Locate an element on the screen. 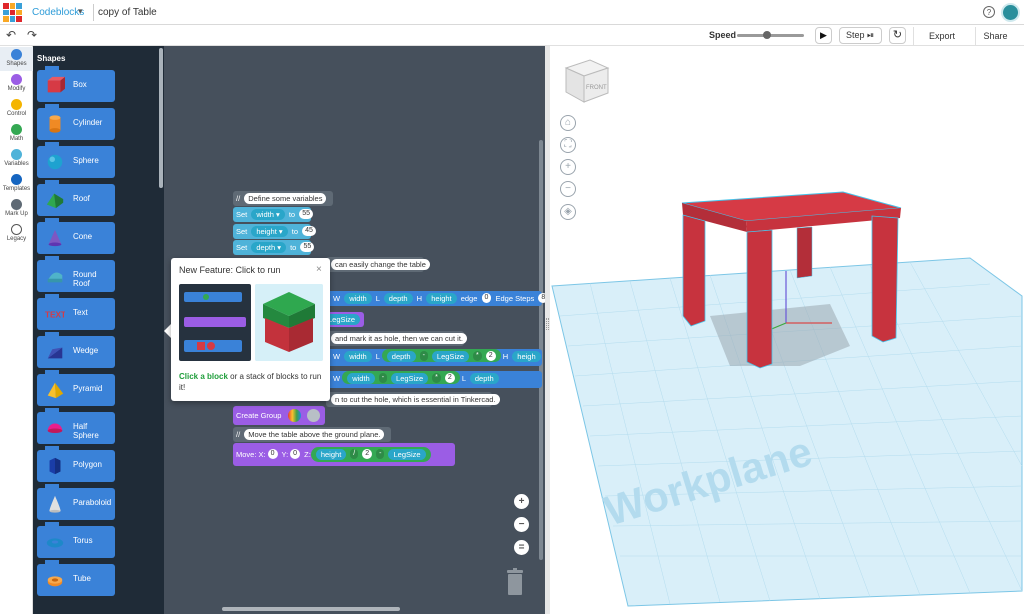  splitter-grip-icon is located at coordinates (547, 324).